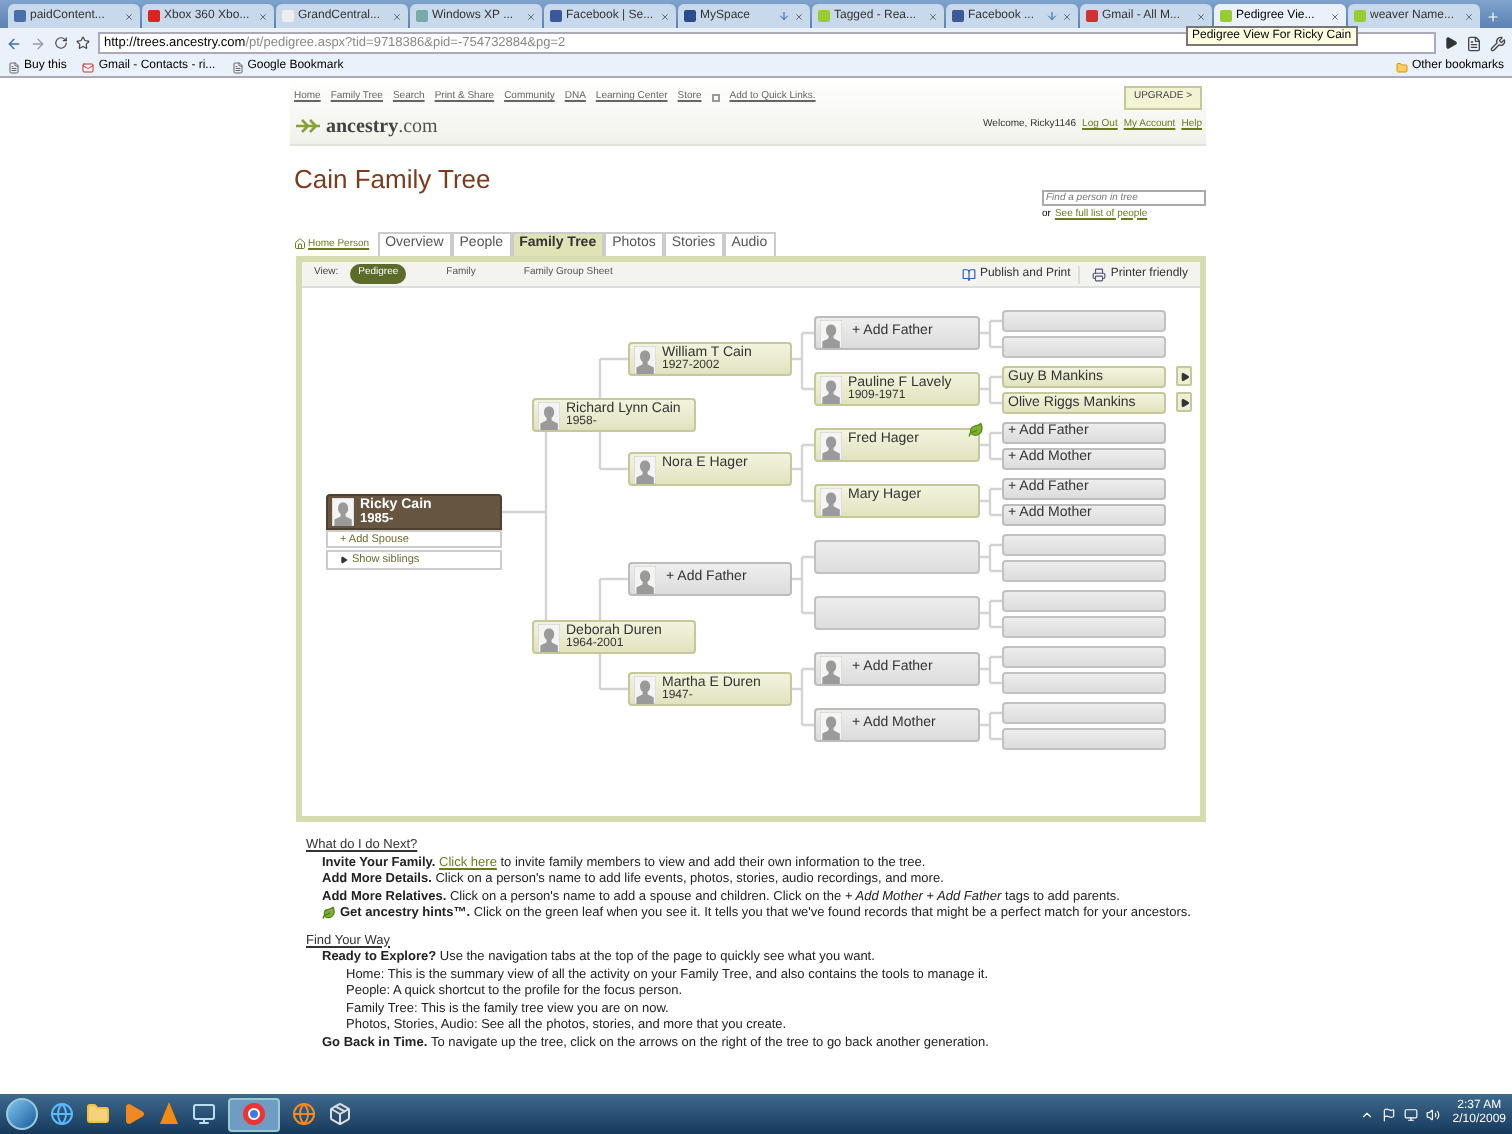 Image resolution: width=1512 pixels, height=1134 pixels. I want to click on star-icon, so click(83, 43).